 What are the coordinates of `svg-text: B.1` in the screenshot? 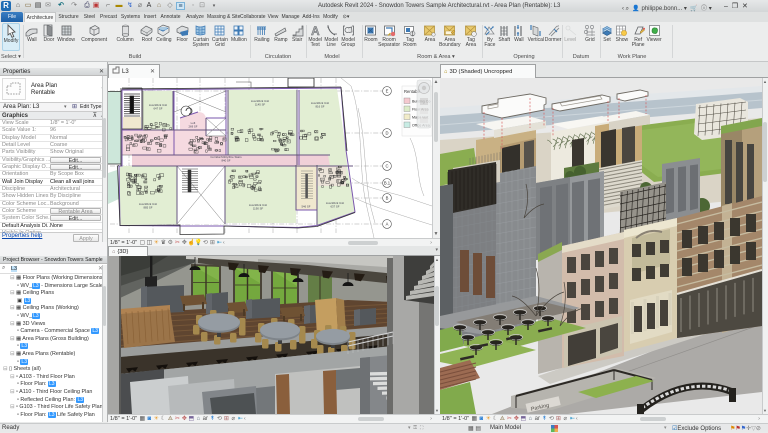 It's located at (387, 183).